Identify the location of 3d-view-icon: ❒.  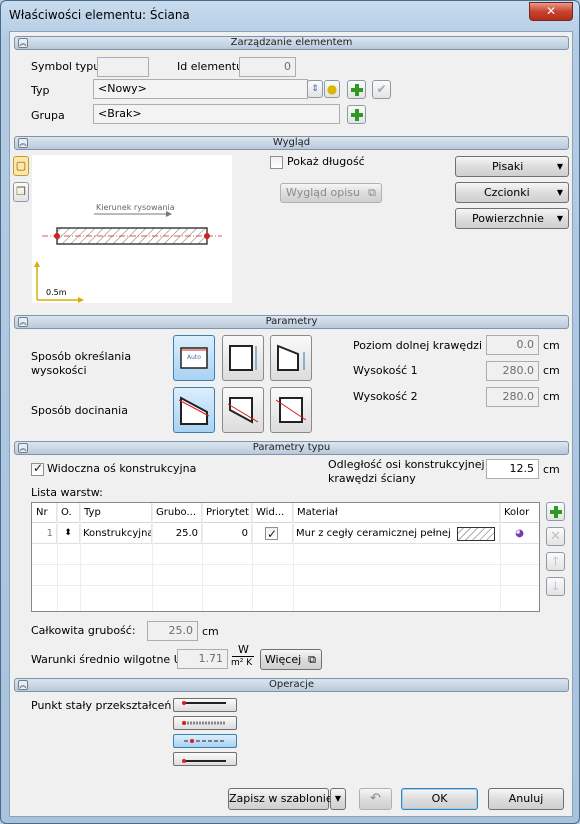
(21, 192).